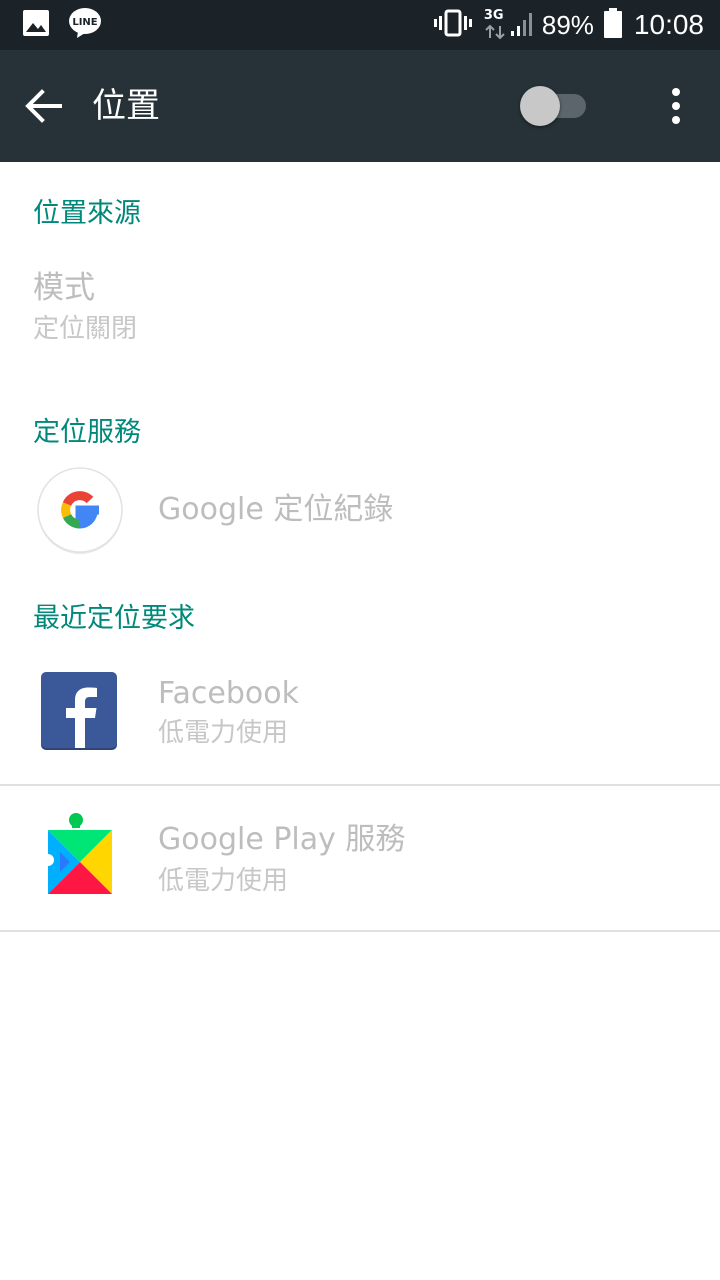 This screenshot has height=1280, width=720. Describe the element at coordinates (85, 329) in the screenshot. I see `mode-summary: 定位關閉` at that location.